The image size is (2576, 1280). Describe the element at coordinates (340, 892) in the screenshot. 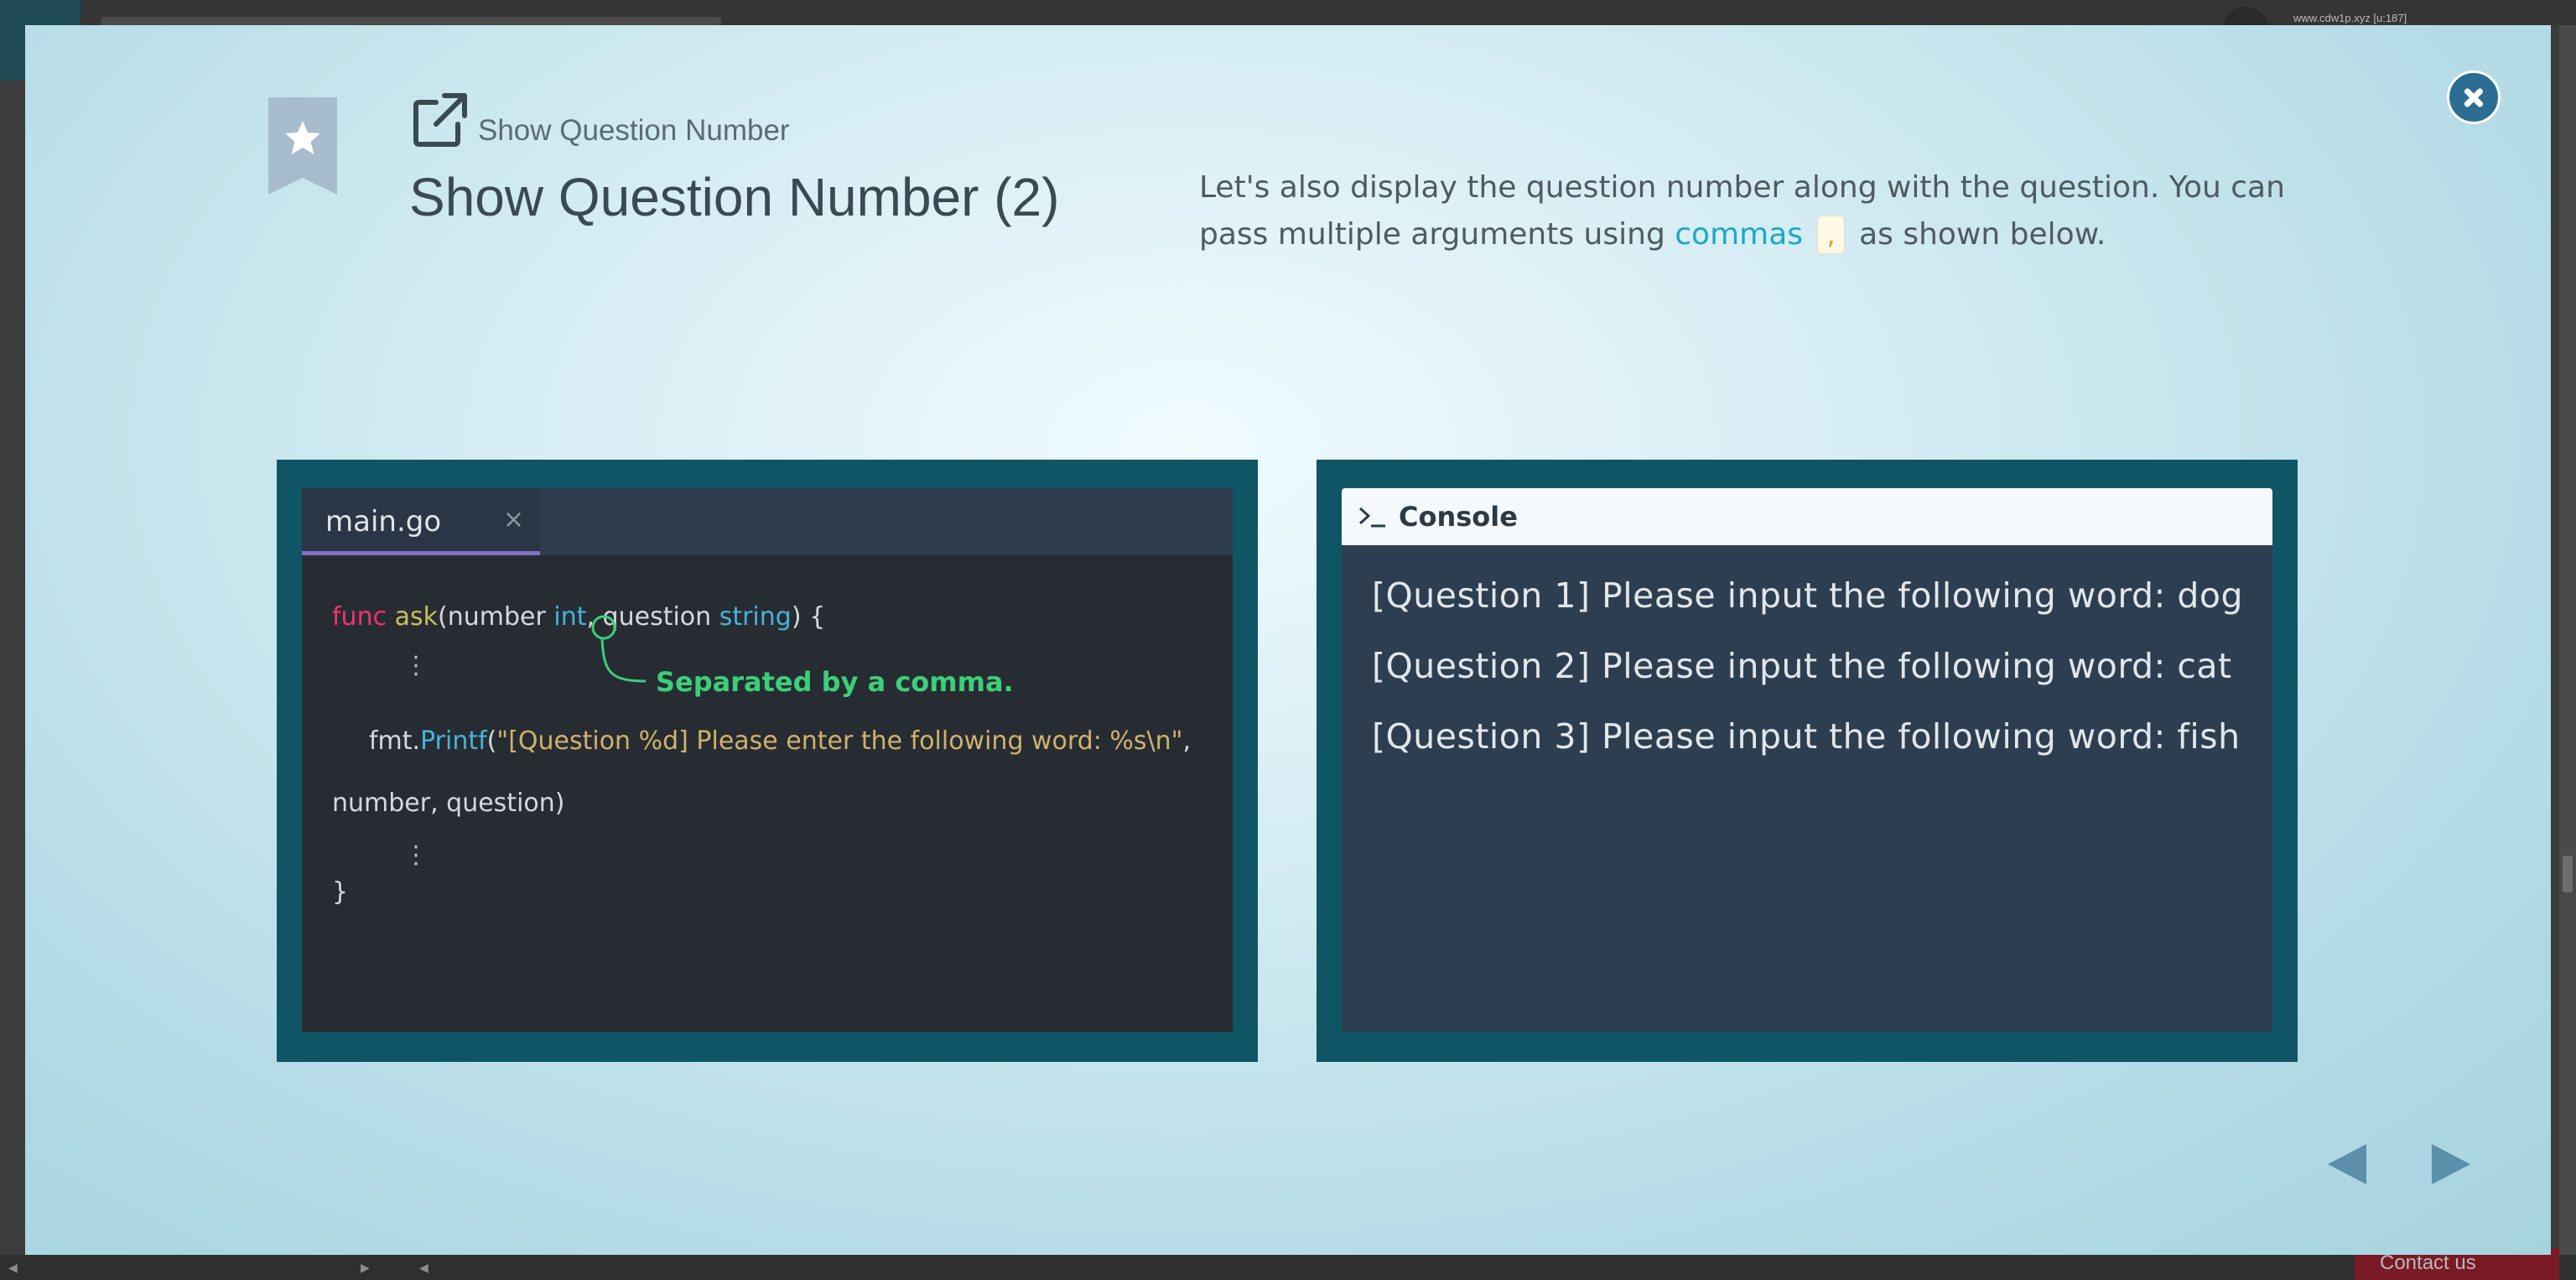

I see `code-line-closing-brace: }` at that location.